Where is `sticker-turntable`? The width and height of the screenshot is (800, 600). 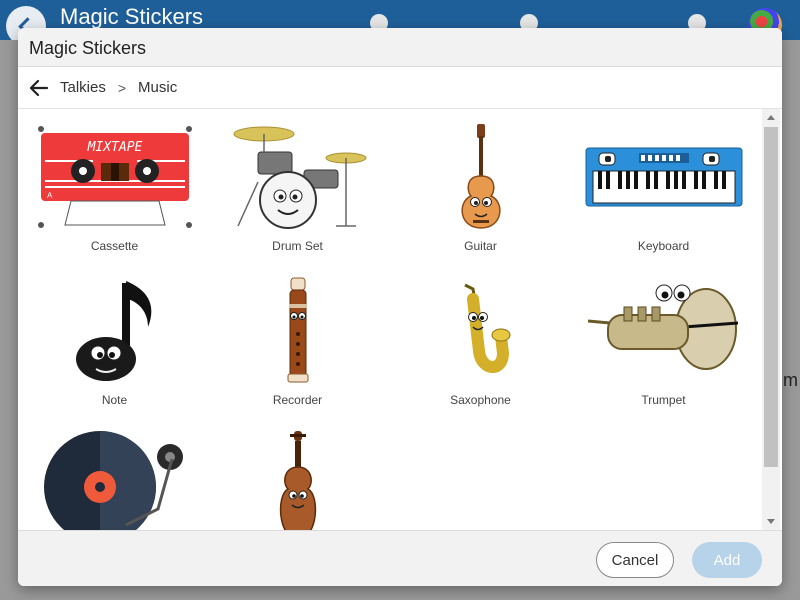 sticker-turntable is located at coordinates (114, 479).